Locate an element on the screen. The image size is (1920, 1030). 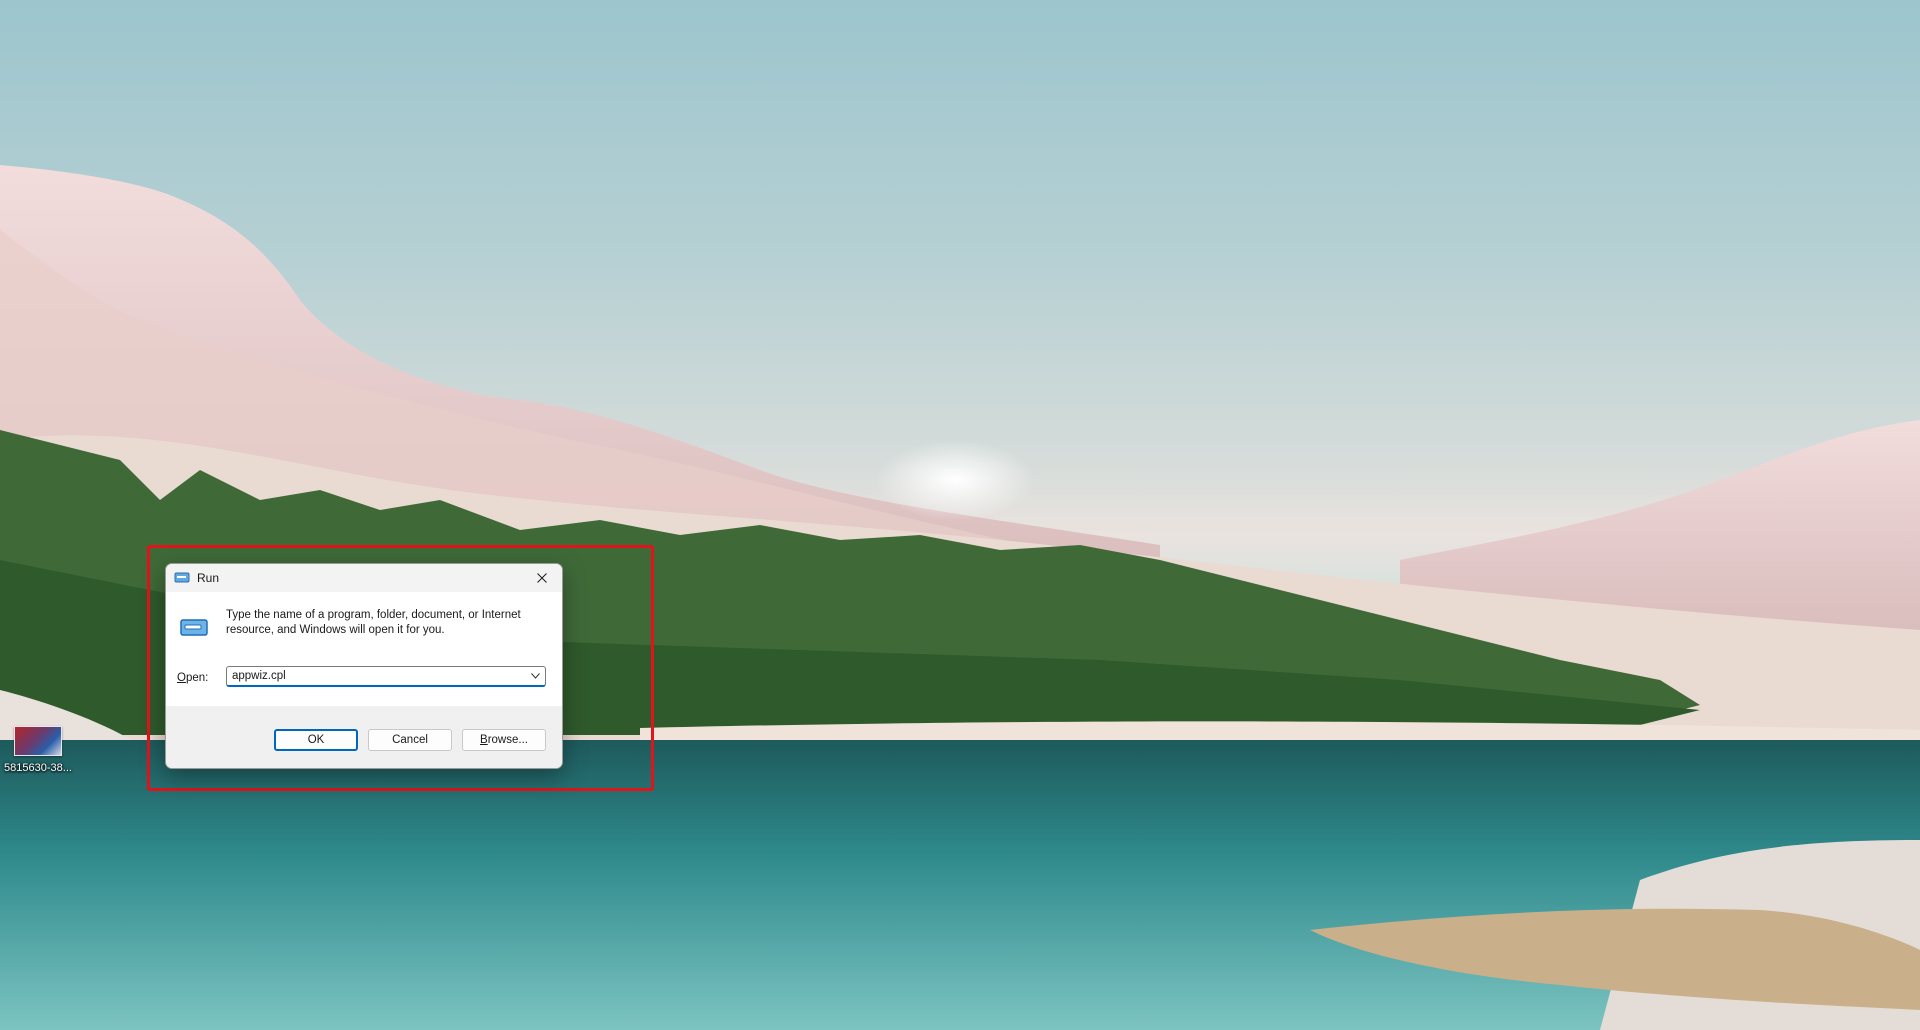
dialog-title: Run is located at coordinates (208, 578).